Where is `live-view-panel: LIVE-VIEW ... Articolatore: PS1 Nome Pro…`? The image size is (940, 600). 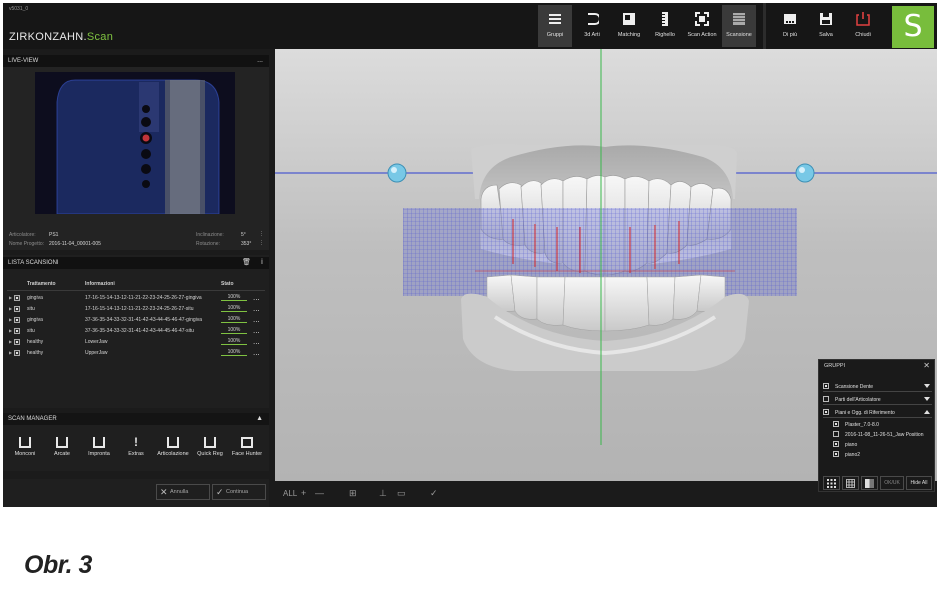 live-view-panel: LIVE-VIEW ... Articolatore: PS1 Nome Pro… is located at coordinates (136, 152).